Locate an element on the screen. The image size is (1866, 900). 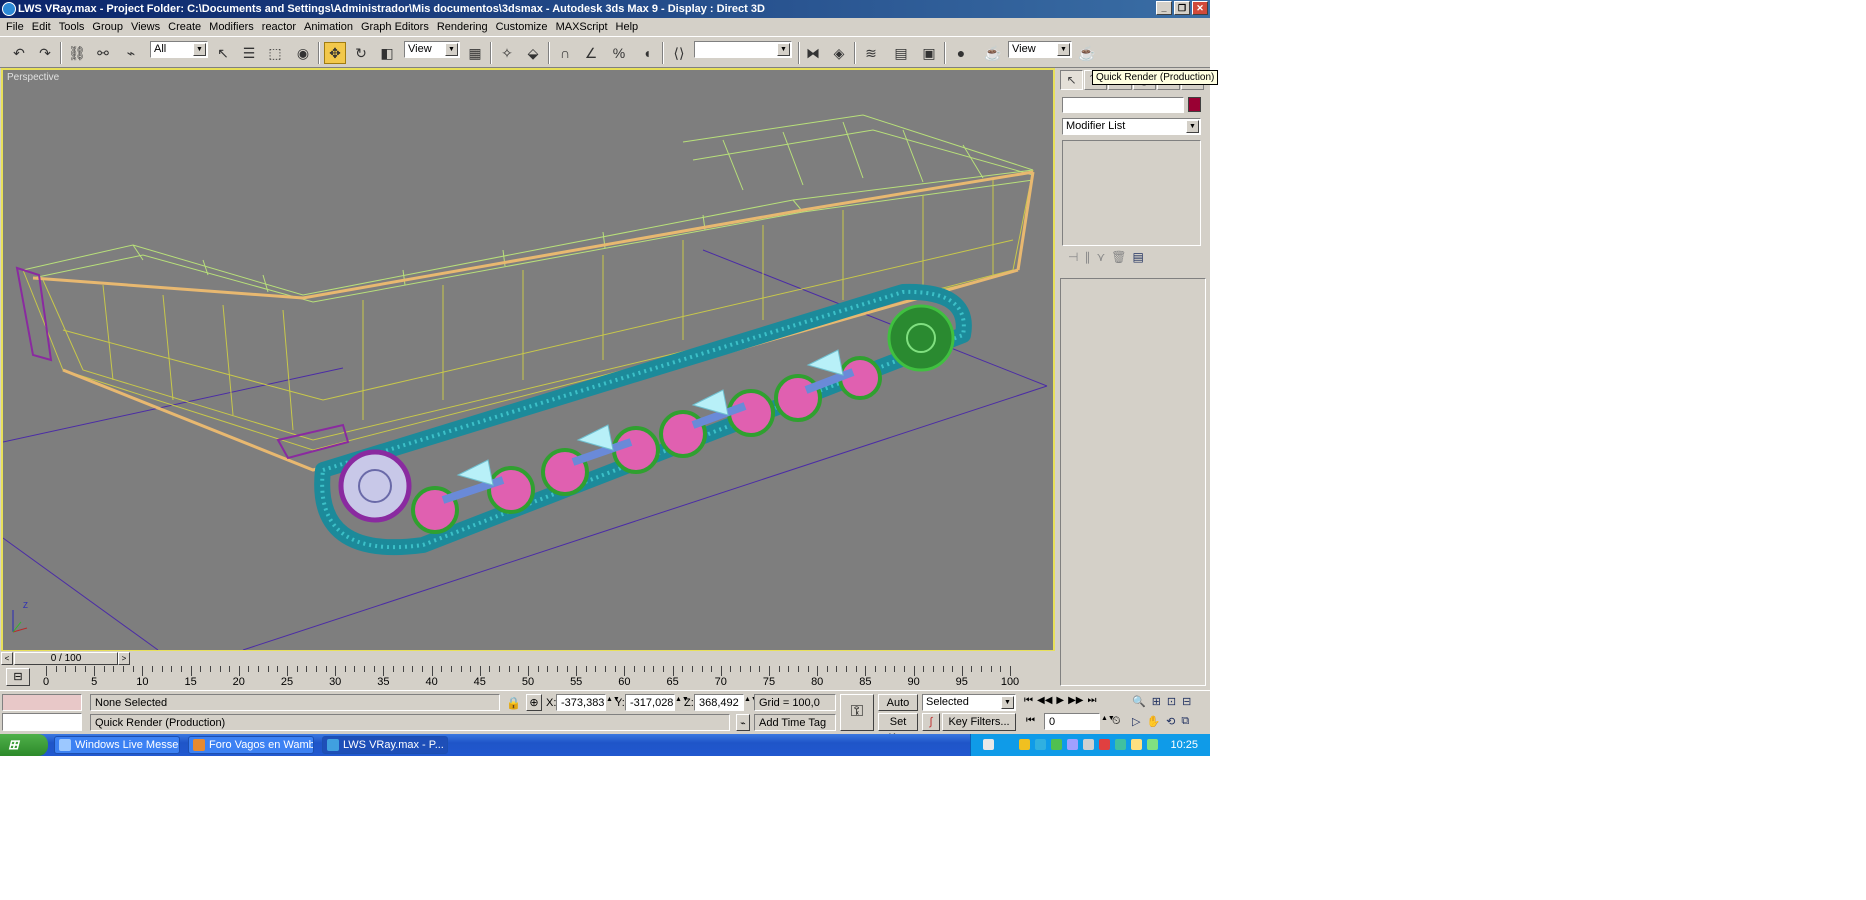
region-select-icon: ⬚ is located at coordinates (275, 53).